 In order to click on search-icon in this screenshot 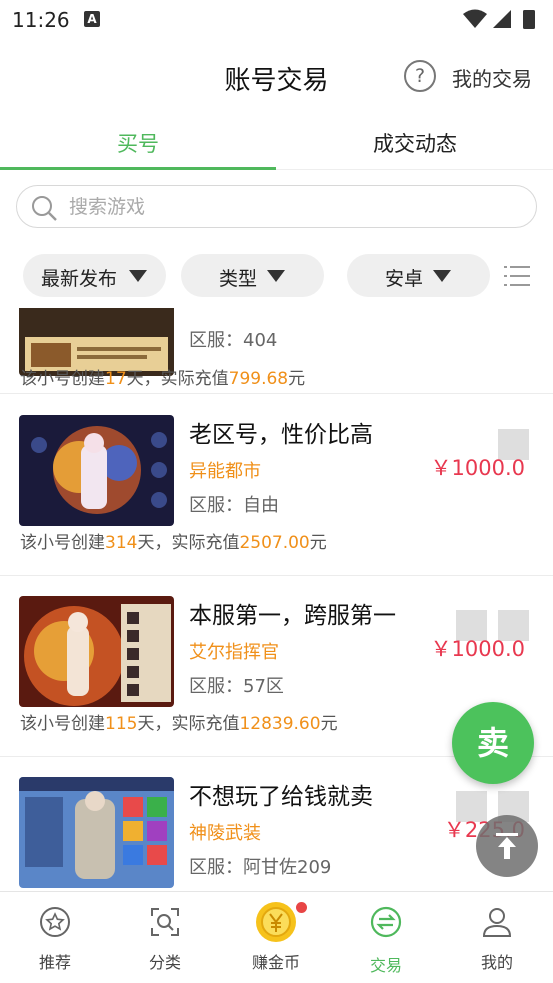, I will do `click(44, 208)`.